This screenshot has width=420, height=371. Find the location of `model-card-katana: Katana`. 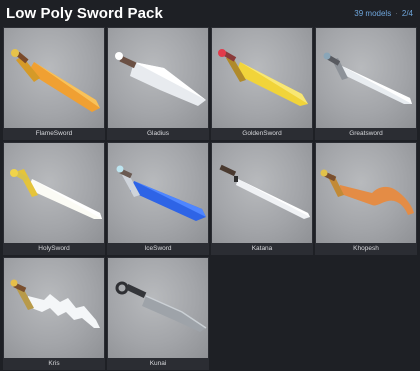

model-card-katana: Katana is located at coordinates (262, 198).